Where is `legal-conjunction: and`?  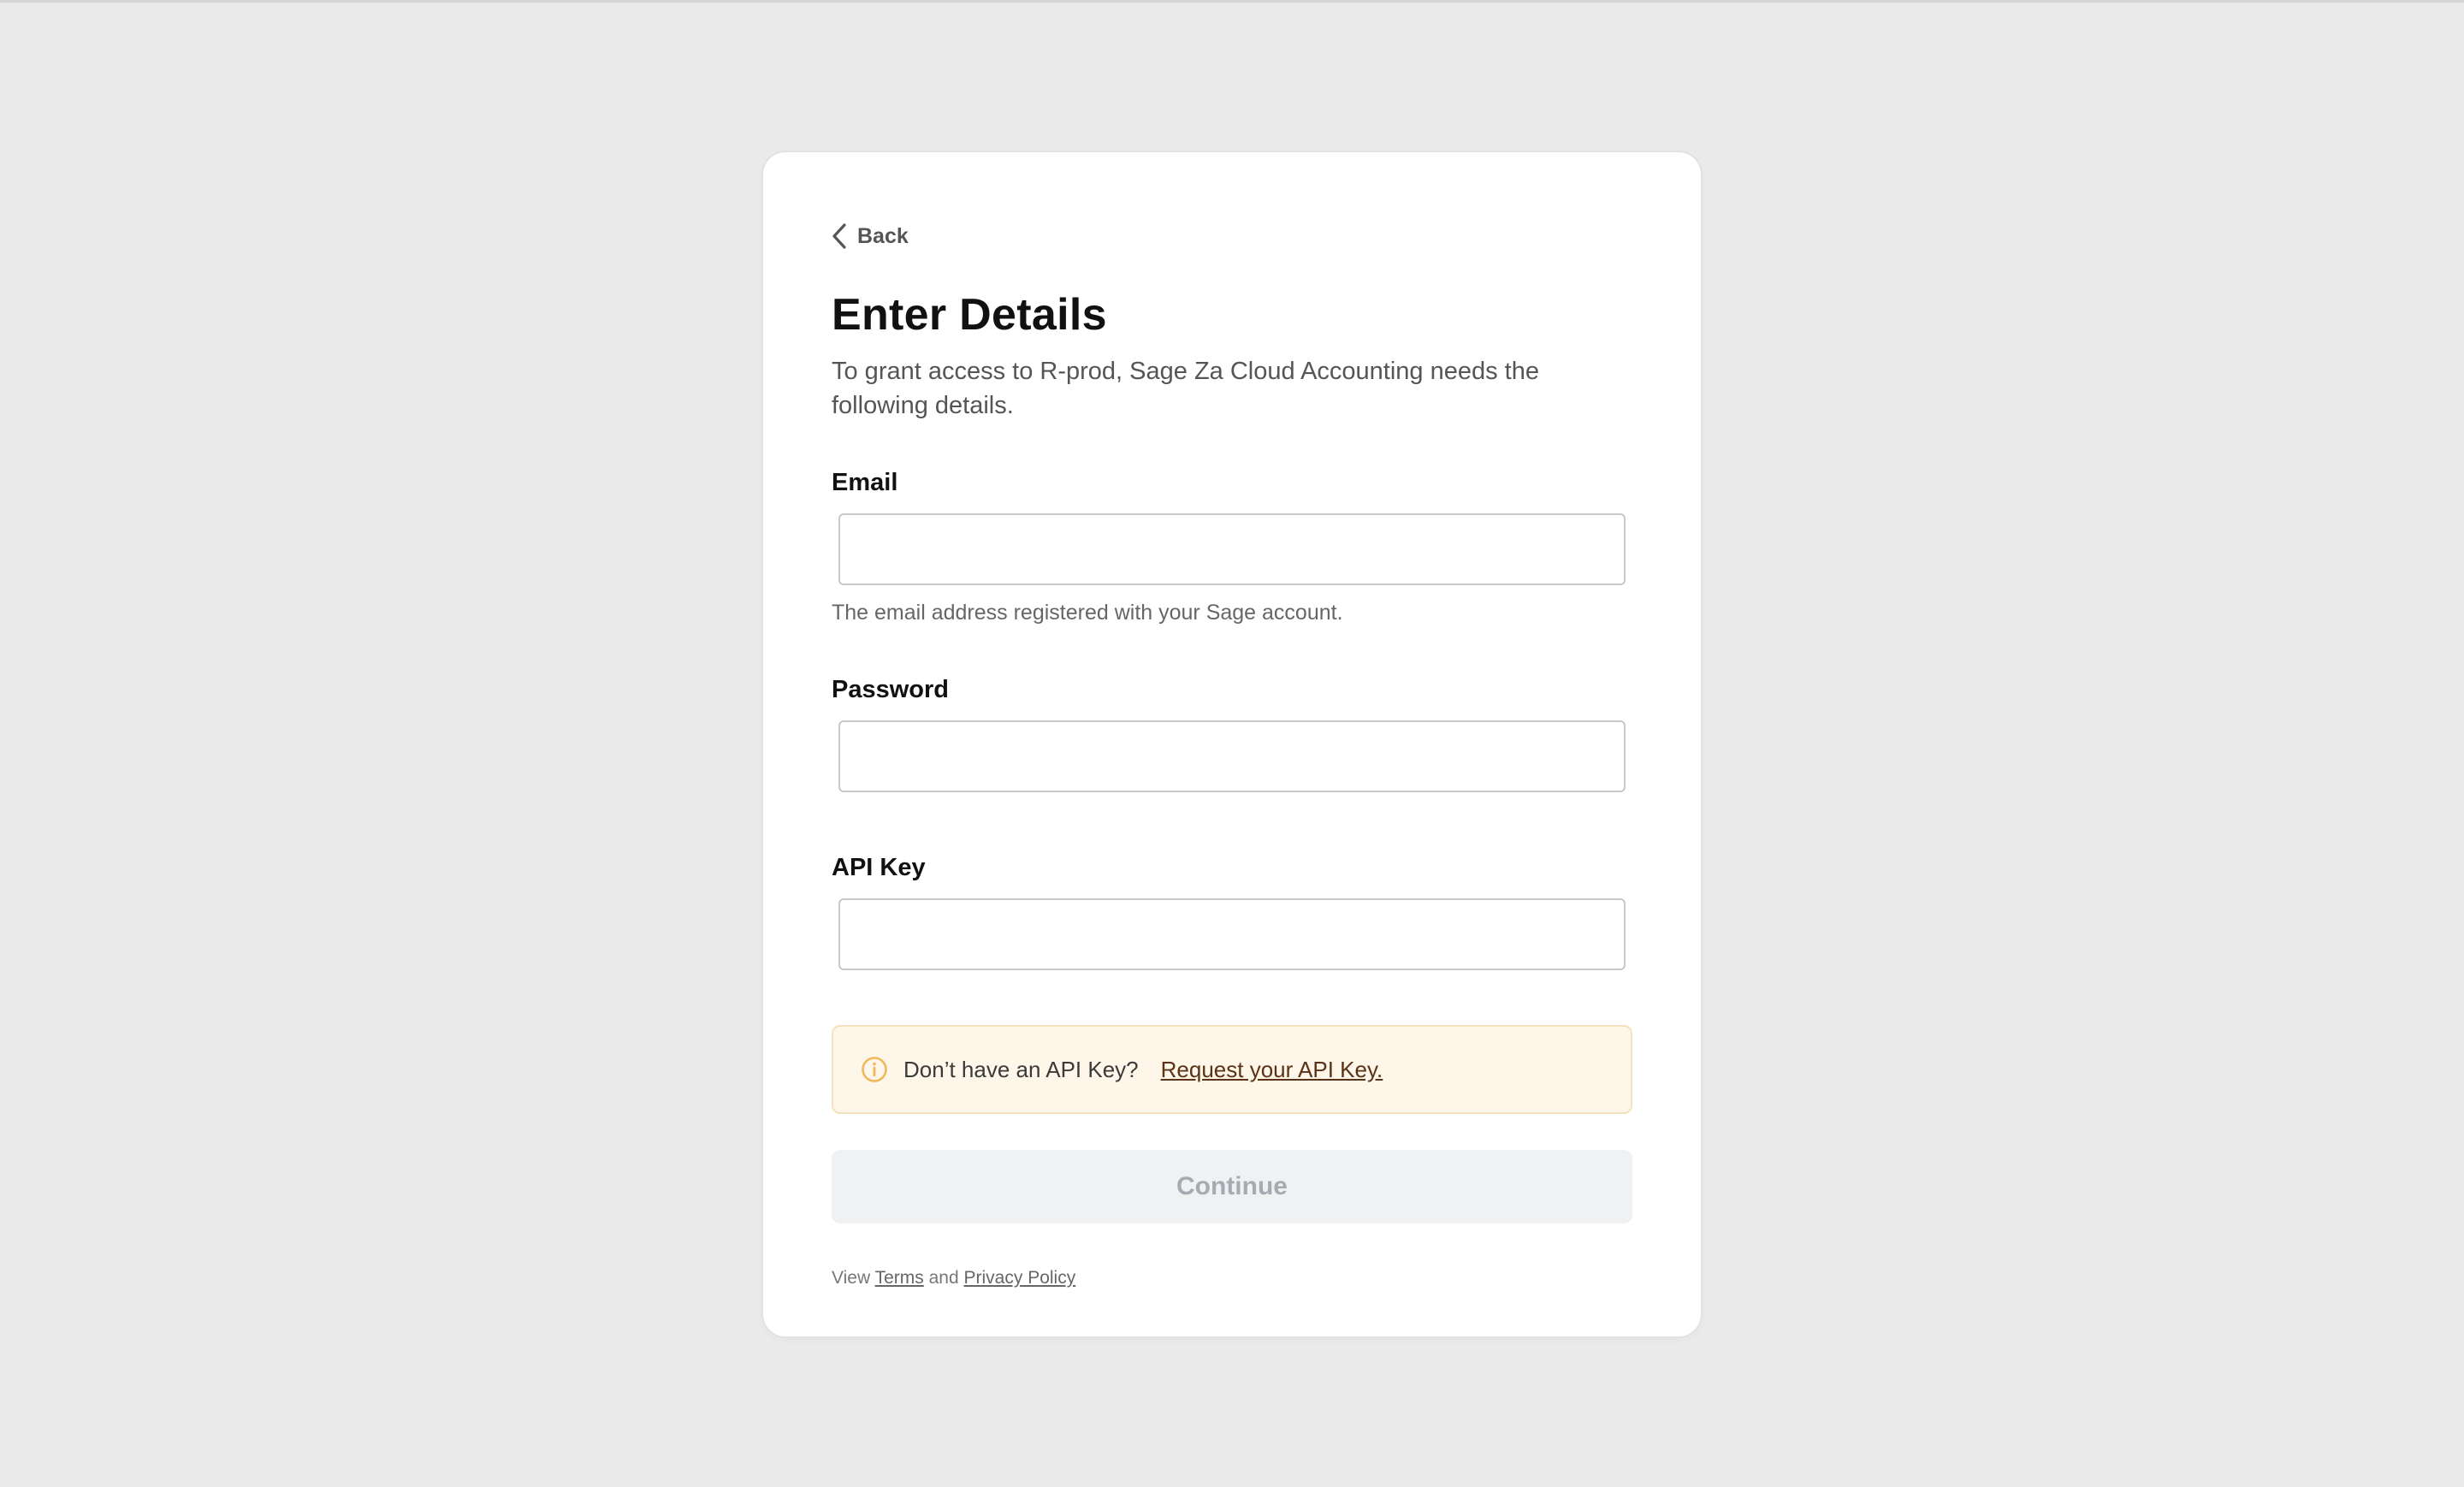 legal-conjunction: and is located at coordinates (943, 1278).